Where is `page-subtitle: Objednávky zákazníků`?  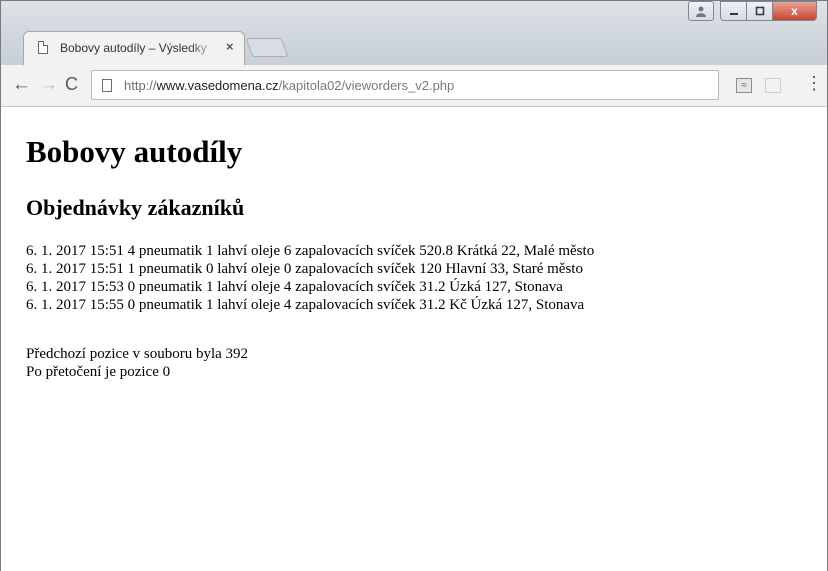 page-subtitle: Objednávky zákazníků is located at coordinates (135, 207).